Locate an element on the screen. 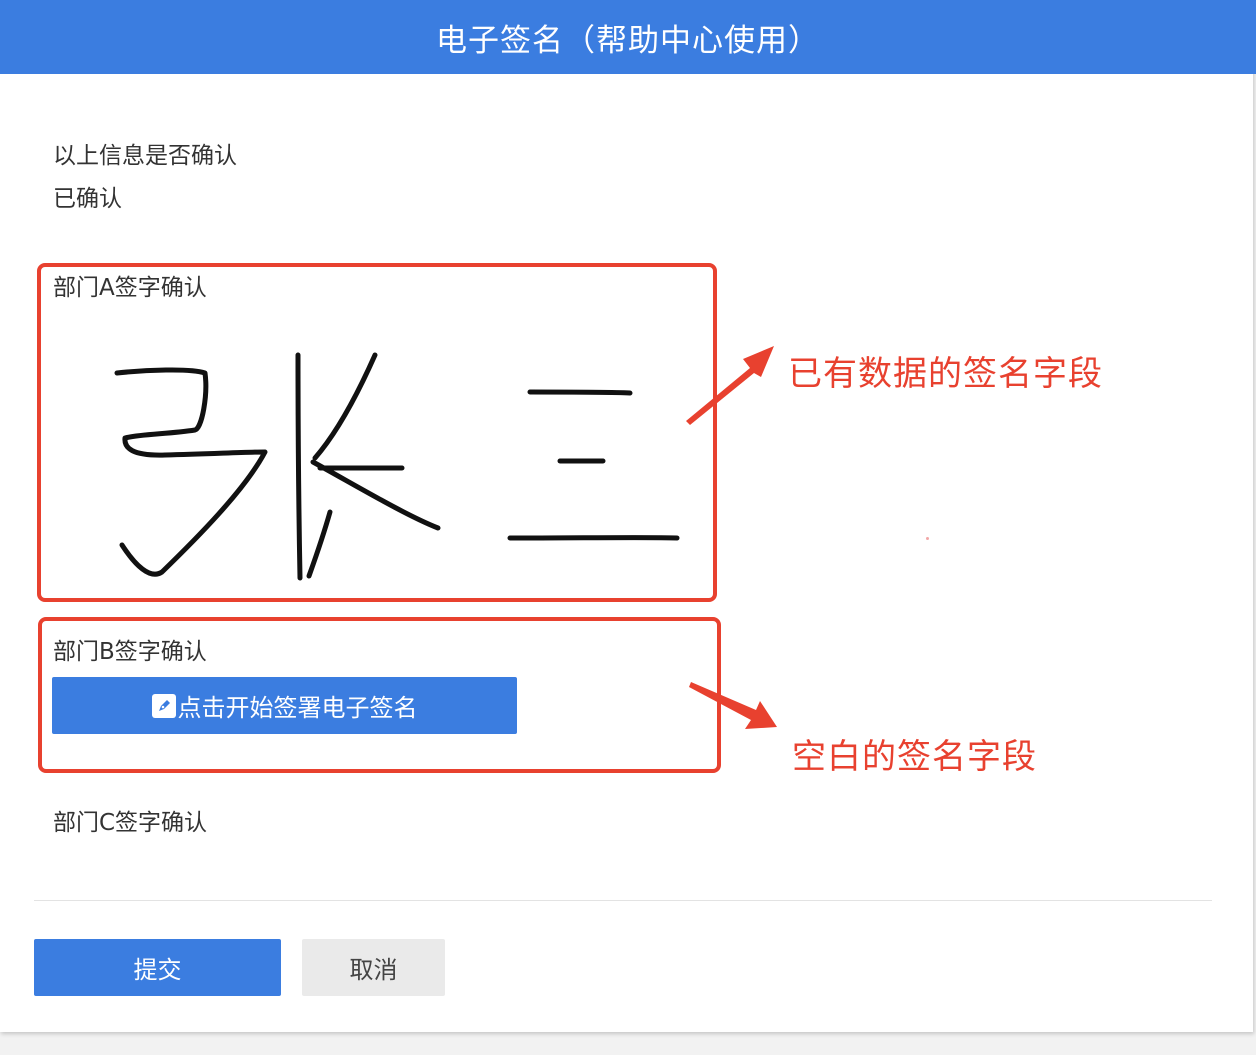 This screenshot has width=1256, height=1055. confirm-answer-value: 已确认 is located at coordinates (87, 199).